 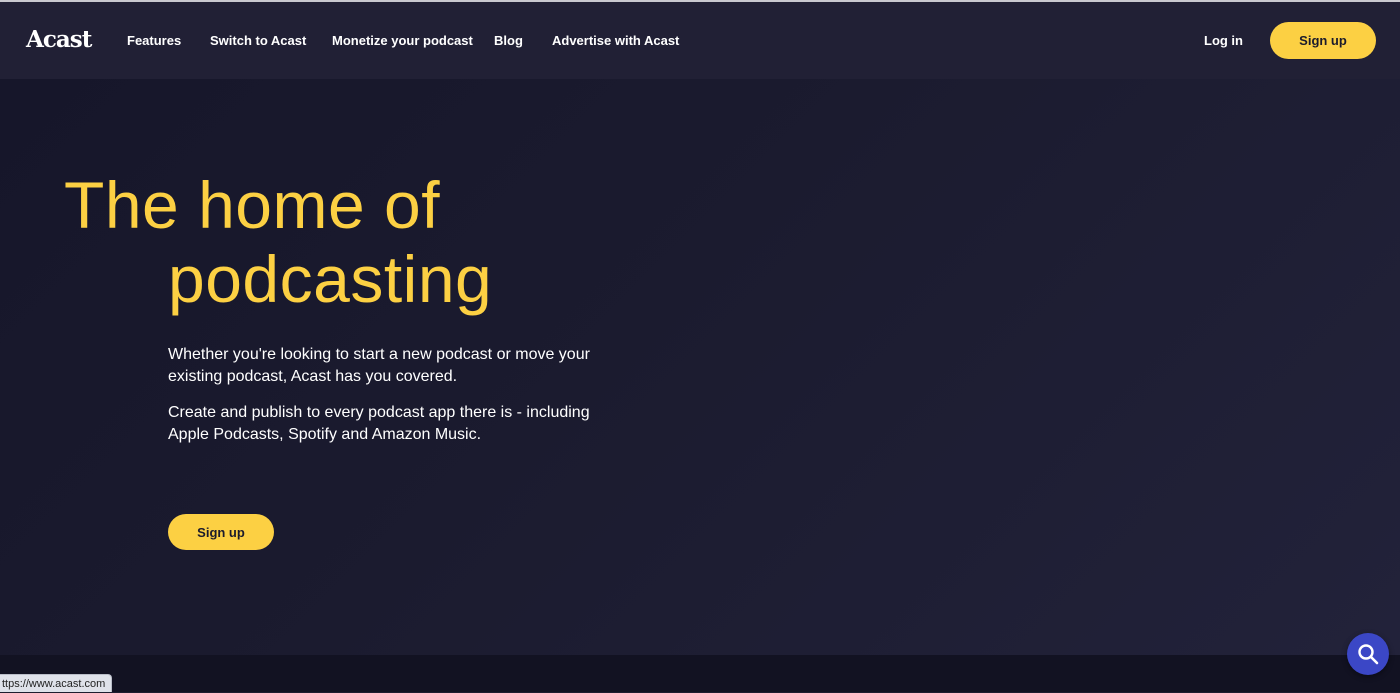 What do you see at coordinates (252, 205) in the screenshot?
I see `hero-headline-line1: The home of` at bounding box center [252, 205].